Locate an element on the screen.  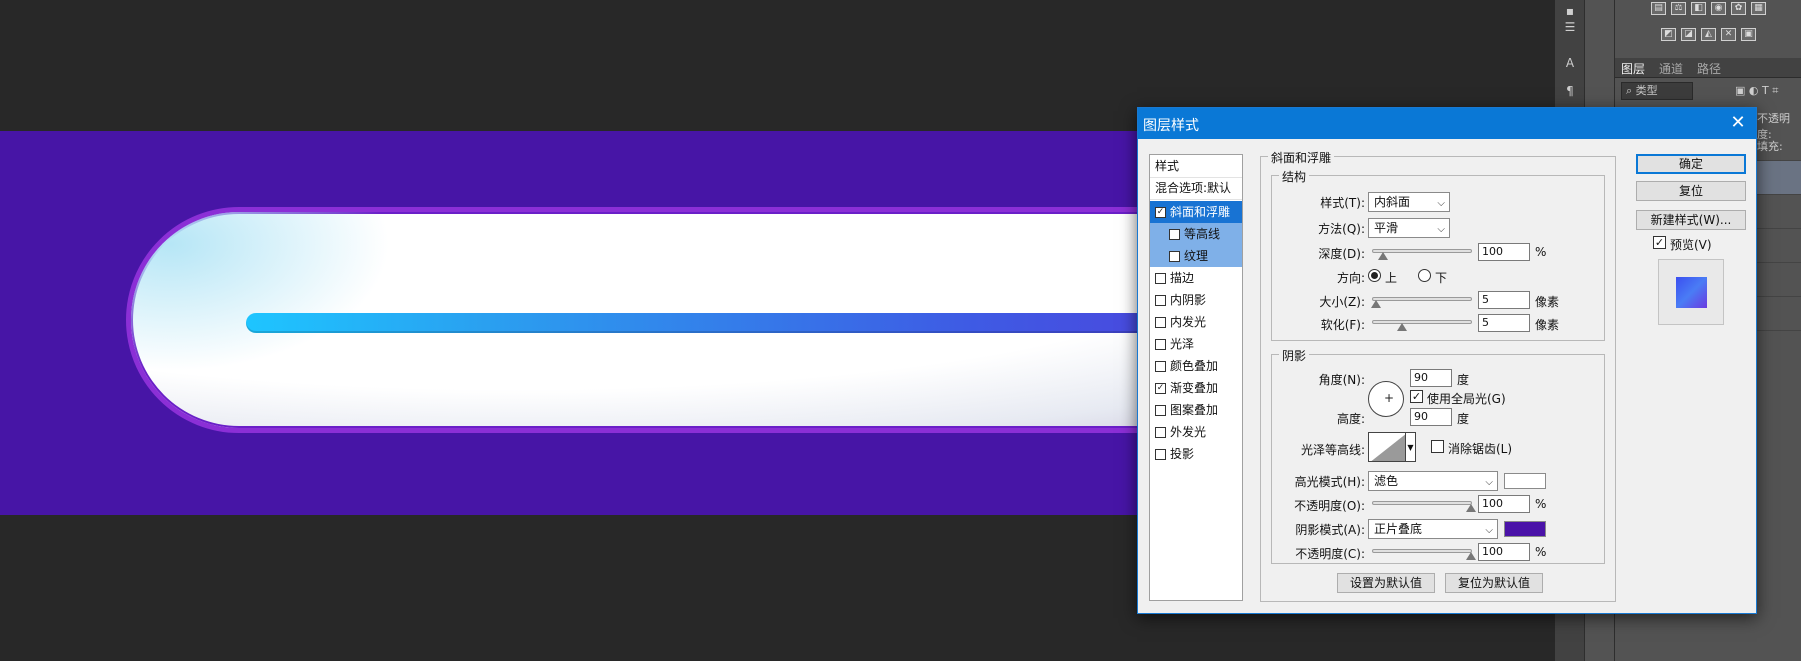
style-item-9: 图案叠加 is located at coordinates (1196, 410).